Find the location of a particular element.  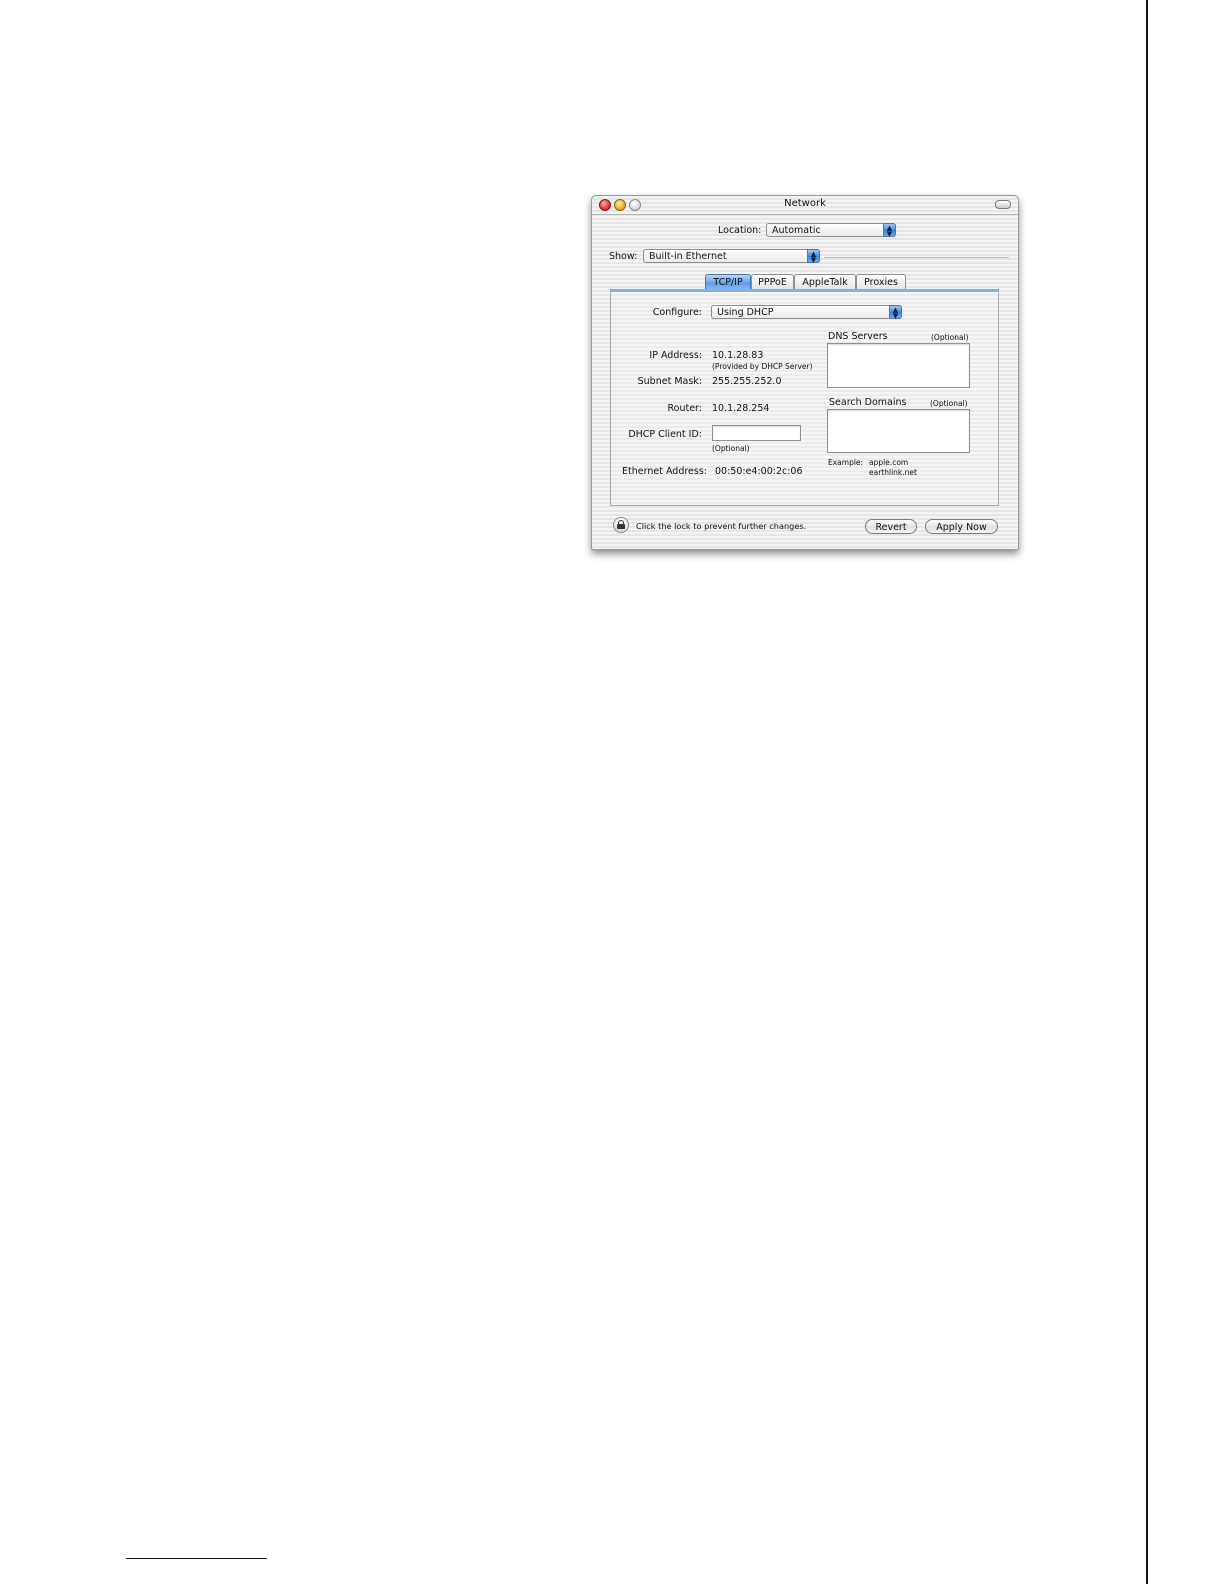

tab-tcpip: TCP/IP is located at coordinates (728, 281).